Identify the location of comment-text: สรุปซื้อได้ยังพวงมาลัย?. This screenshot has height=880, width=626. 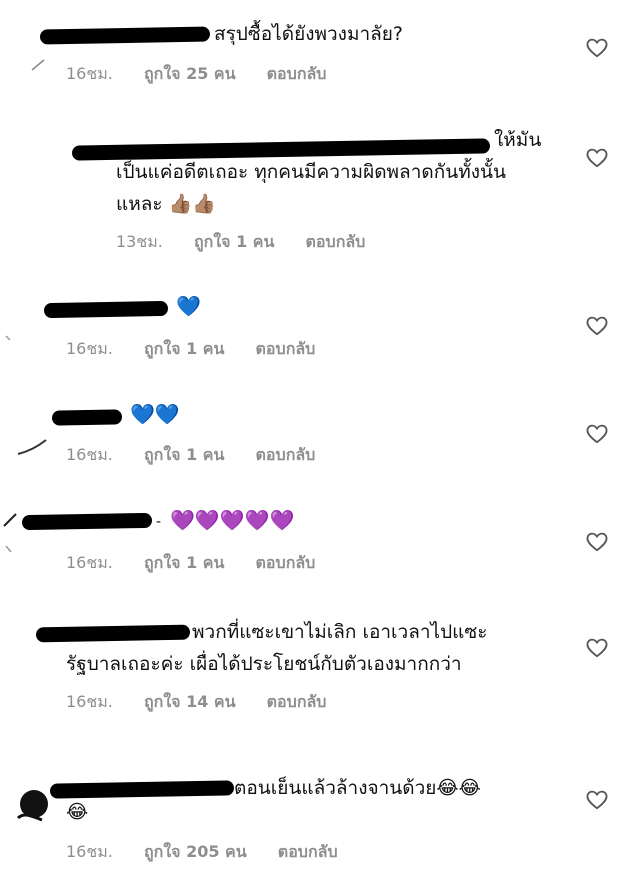
(308, 34).